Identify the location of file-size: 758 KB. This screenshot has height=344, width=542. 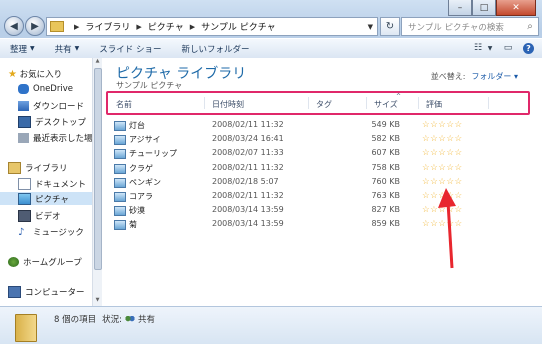
(385, 167).